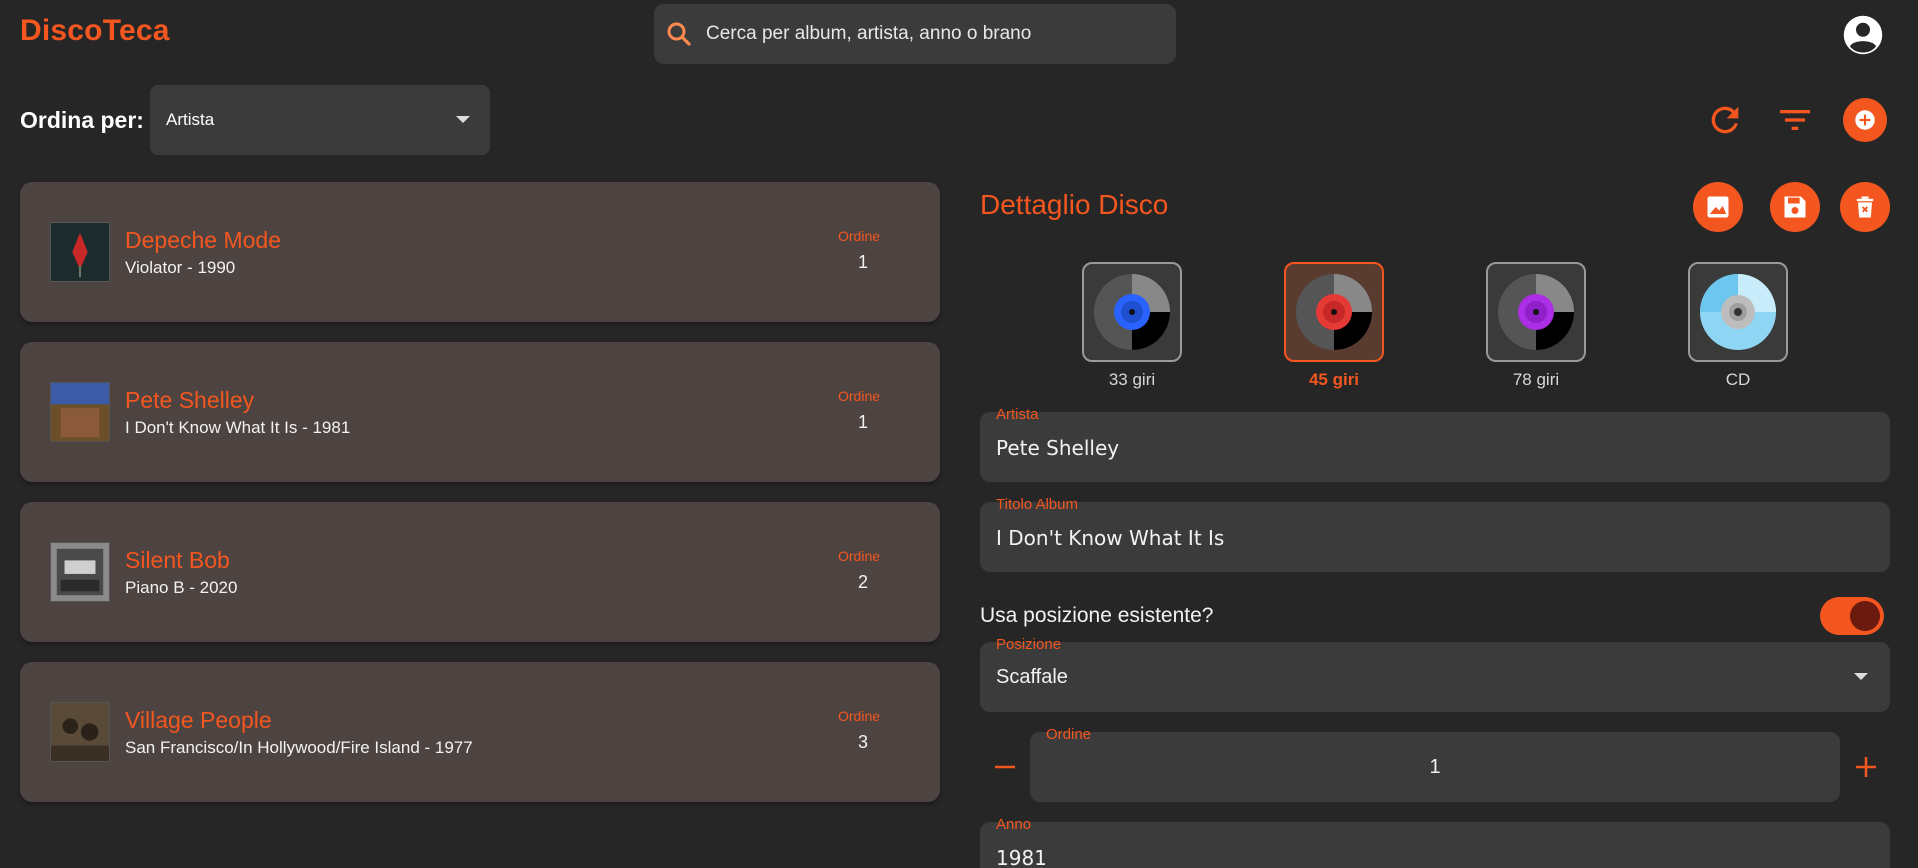 This screenshot has height=868, width=1918. I want to click on list-item-subtitle: Violator - 1990, so click(180, 267).